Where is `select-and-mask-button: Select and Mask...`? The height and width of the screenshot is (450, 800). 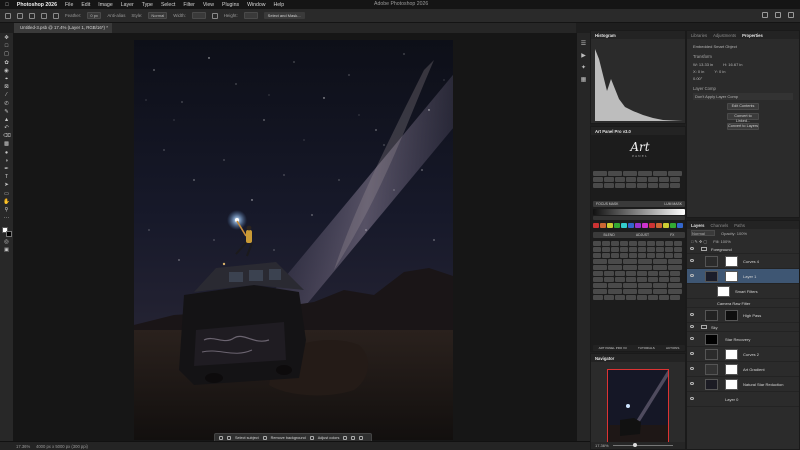
select-and-mask-button: Select and Mask... is located at coordinates (284, 15).